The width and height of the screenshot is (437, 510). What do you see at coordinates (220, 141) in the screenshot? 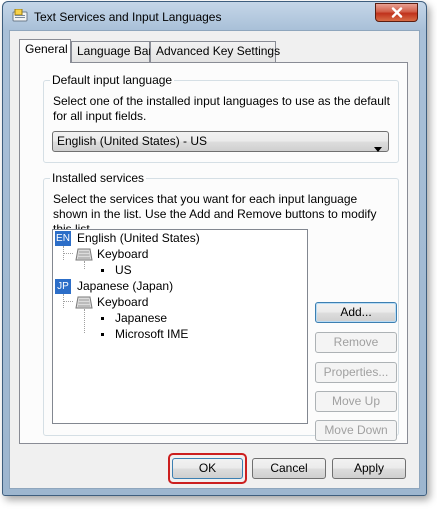
I see `default-input-language-dropdown: English (United States) - US` at bounding box center [220, 141].